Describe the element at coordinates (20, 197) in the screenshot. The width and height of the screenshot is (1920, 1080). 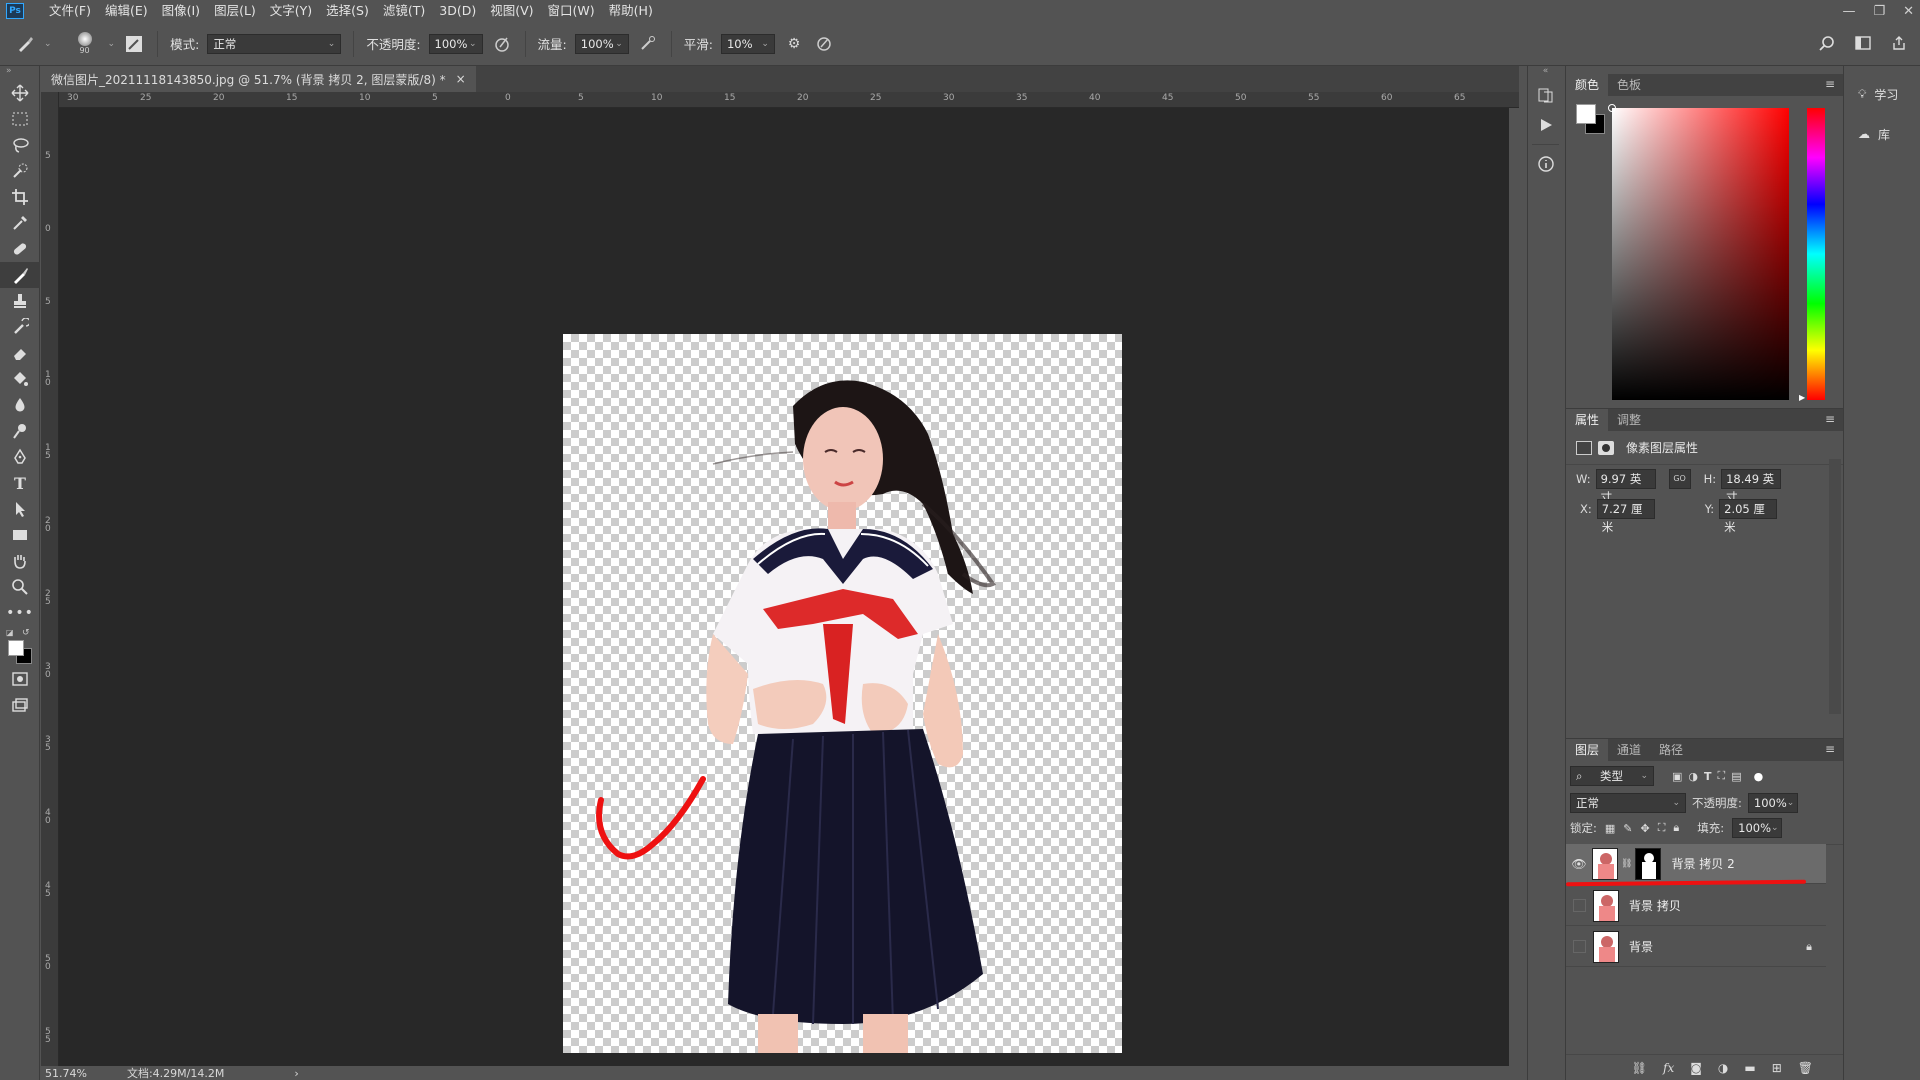
I see `crop-tool-icon` at that location.